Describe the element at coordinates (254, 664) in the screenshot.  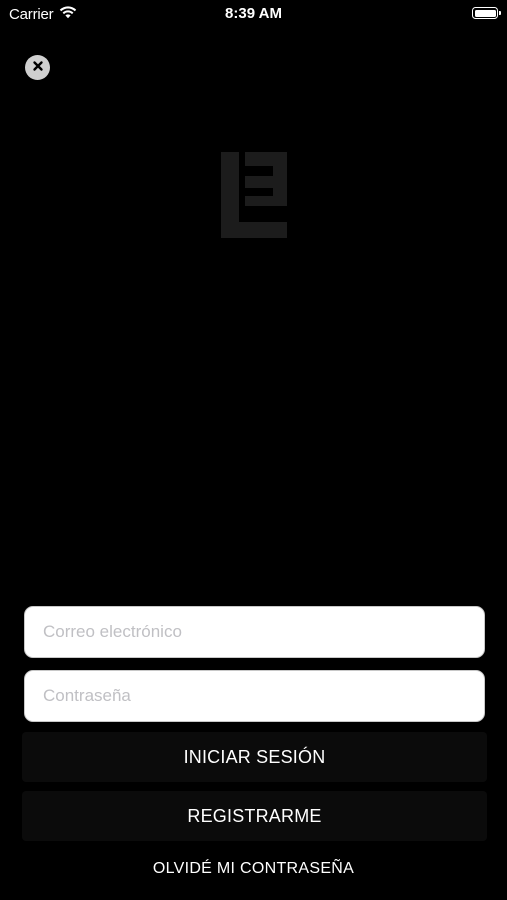
I see `login-form` at that location.